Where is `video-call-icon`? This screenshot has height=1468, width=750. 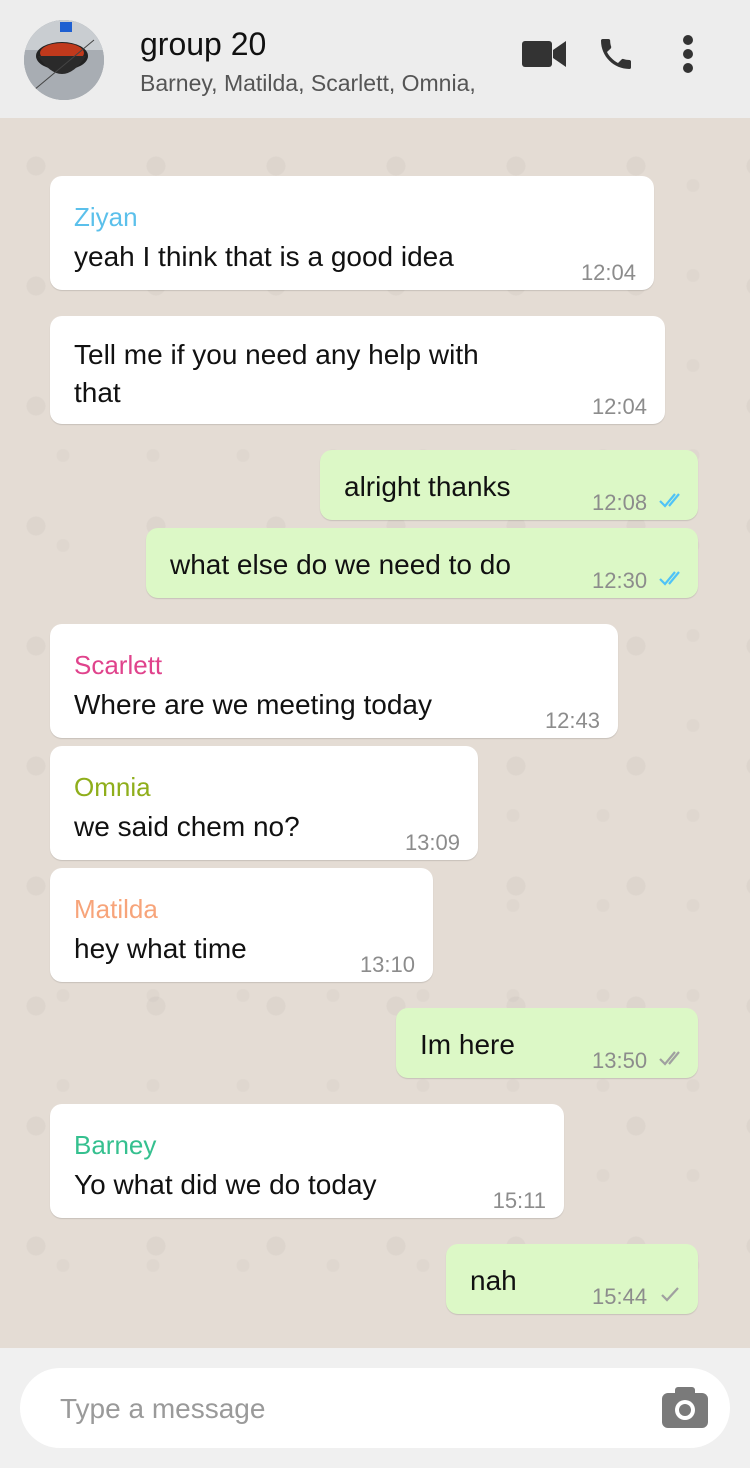 video-call-icon is located at coordinates (544, 54).